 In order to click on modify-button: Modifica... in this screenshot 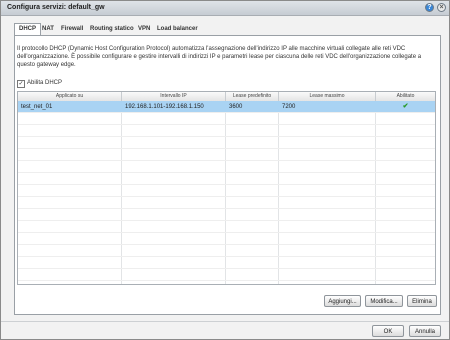, I will do `click(384, 301)`.